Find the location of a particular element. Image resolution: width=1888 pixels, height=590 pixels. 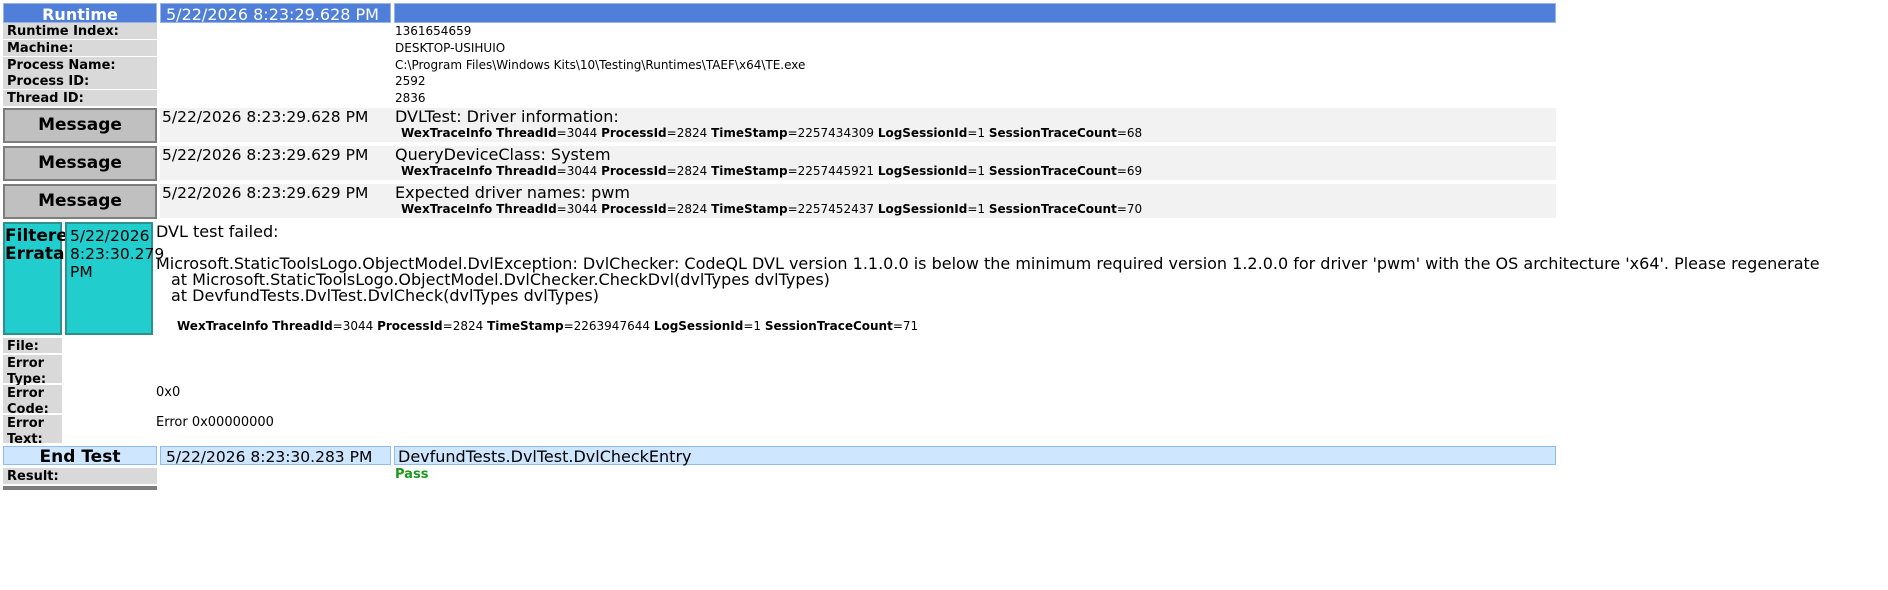

wex-count-value: =71 is located at coordinates (905, 326).